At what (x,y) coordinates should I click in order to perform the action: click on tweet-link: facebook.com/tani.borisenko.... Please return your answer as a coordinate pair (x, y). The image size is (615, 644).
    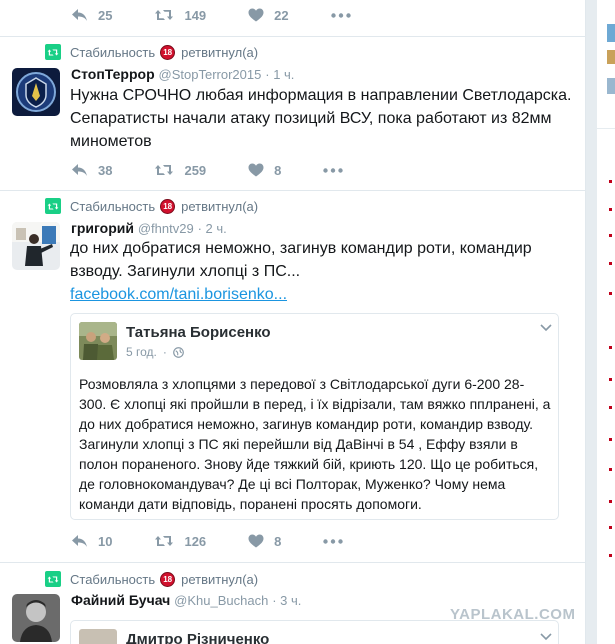
    Looking at the image, I should click on (178, 294).